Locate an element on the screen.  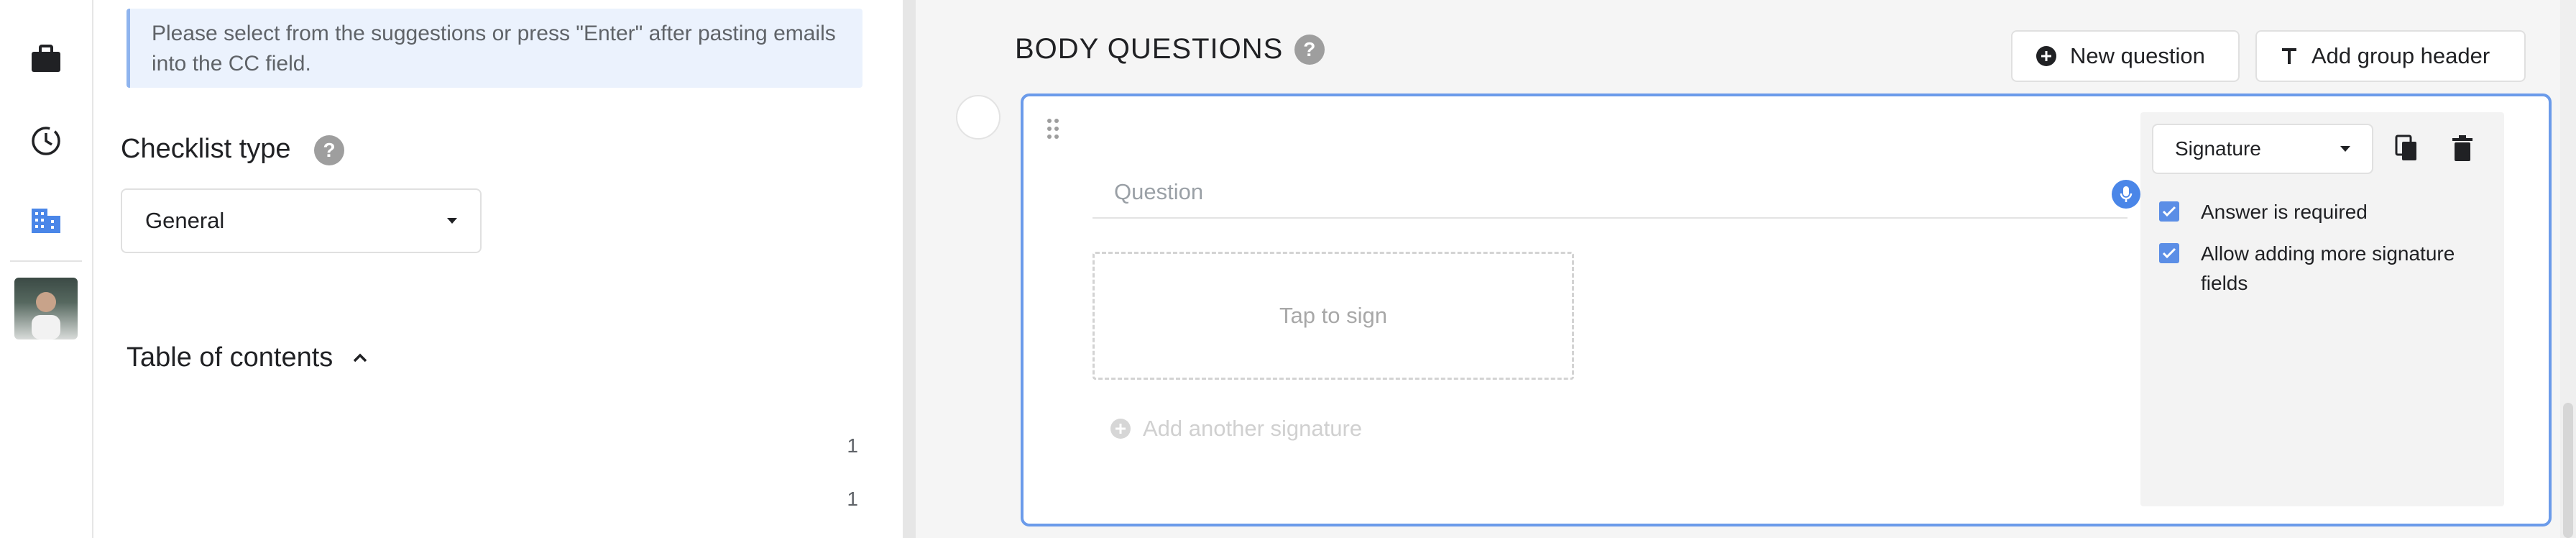
drag-handle-icon is located at coordinates (1052, 130).